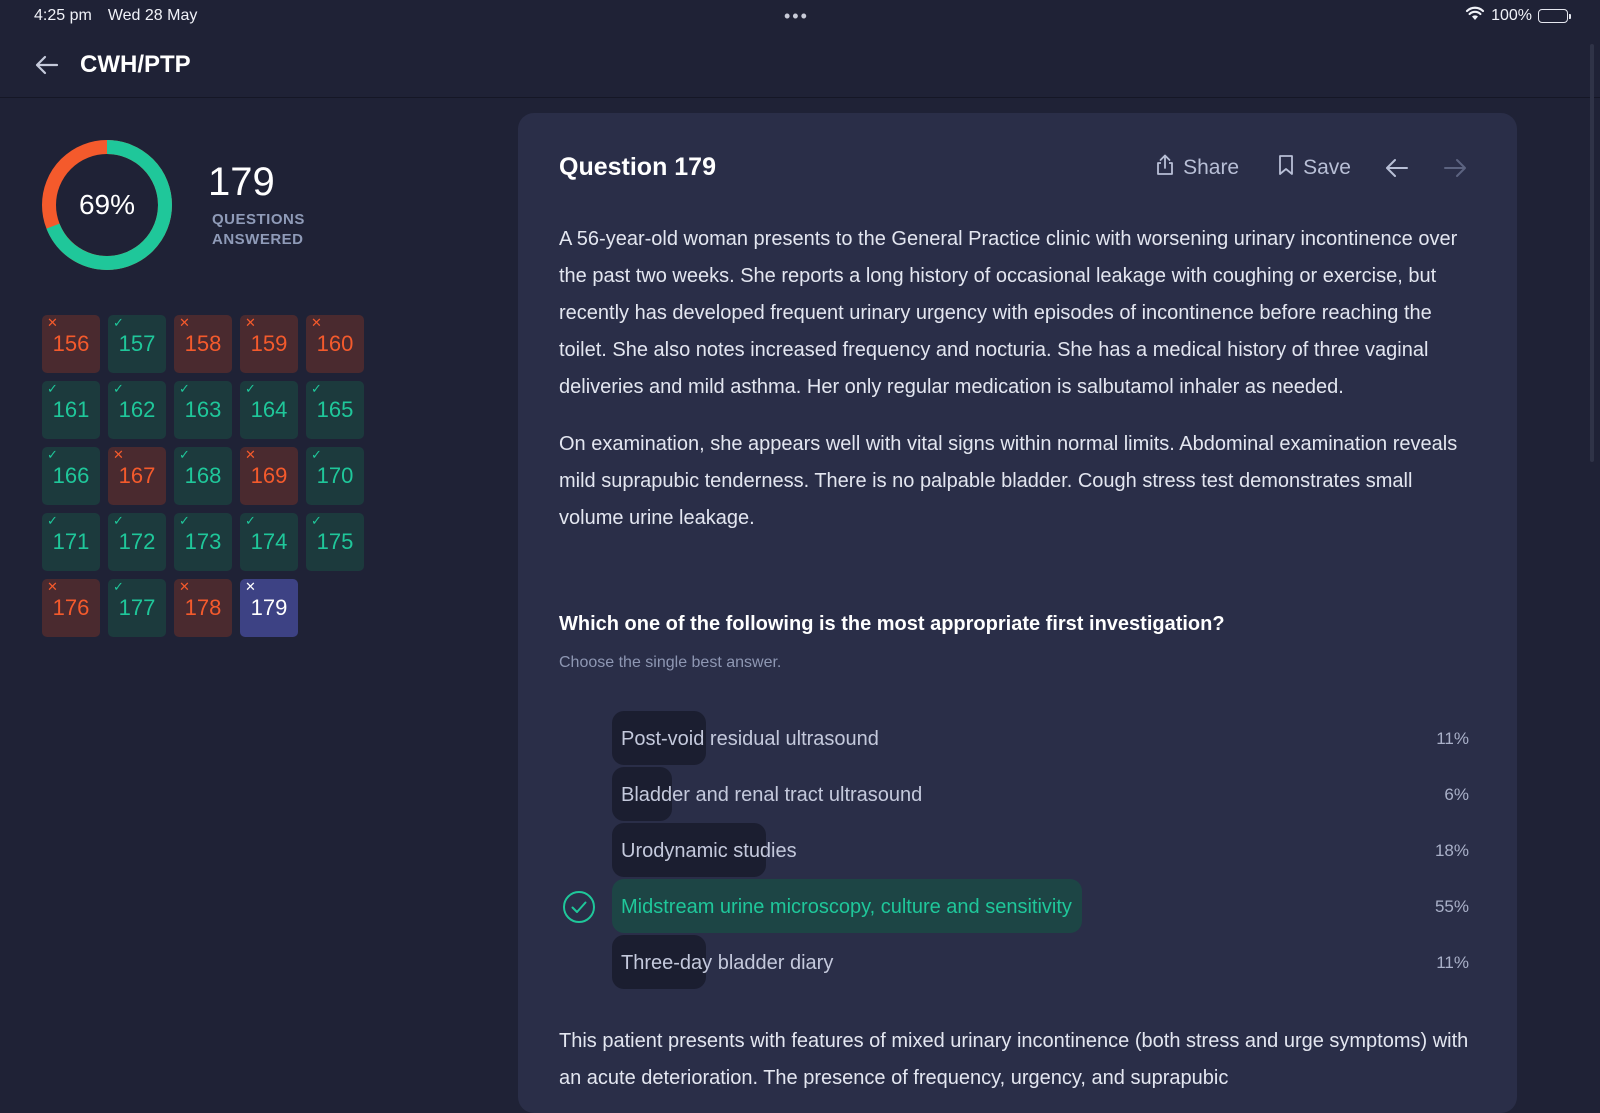 The width and height of the screenshot is (1600, 1113). What do you see at coordinates (670, 662) in the screenshot?
I see `answer-hint: Choose the single best answer.` at bounding box center [670, 662].